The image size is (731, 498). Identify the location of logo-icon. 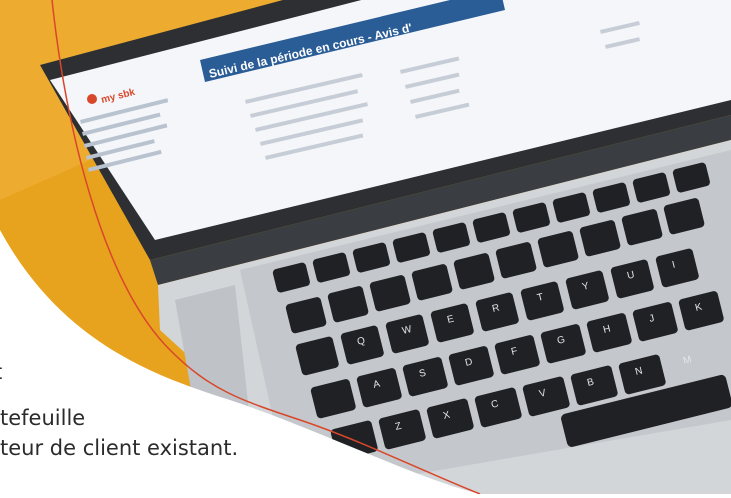
(92, 99).